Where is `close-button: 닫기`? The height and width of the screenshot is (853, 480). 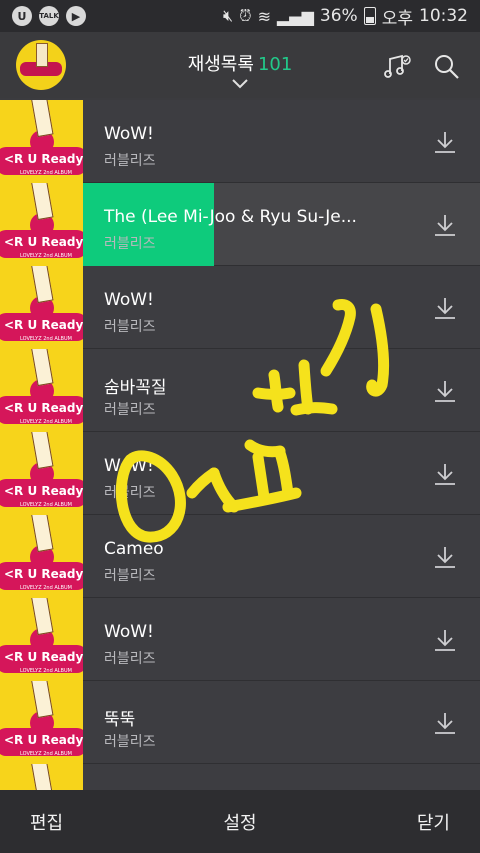 close-button: 닫기 is located at coordinates (400, 822).